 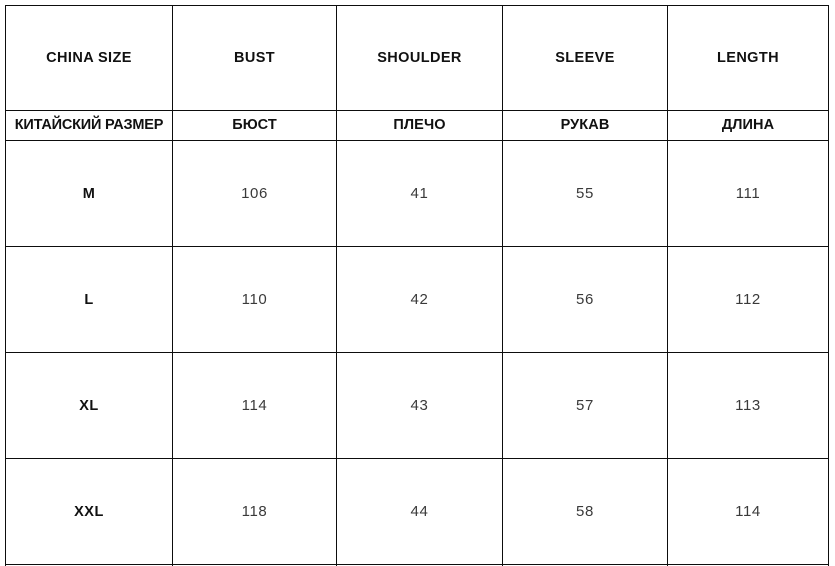 I want to click on cell-sleeve: 56, so click(x=585, y=299).